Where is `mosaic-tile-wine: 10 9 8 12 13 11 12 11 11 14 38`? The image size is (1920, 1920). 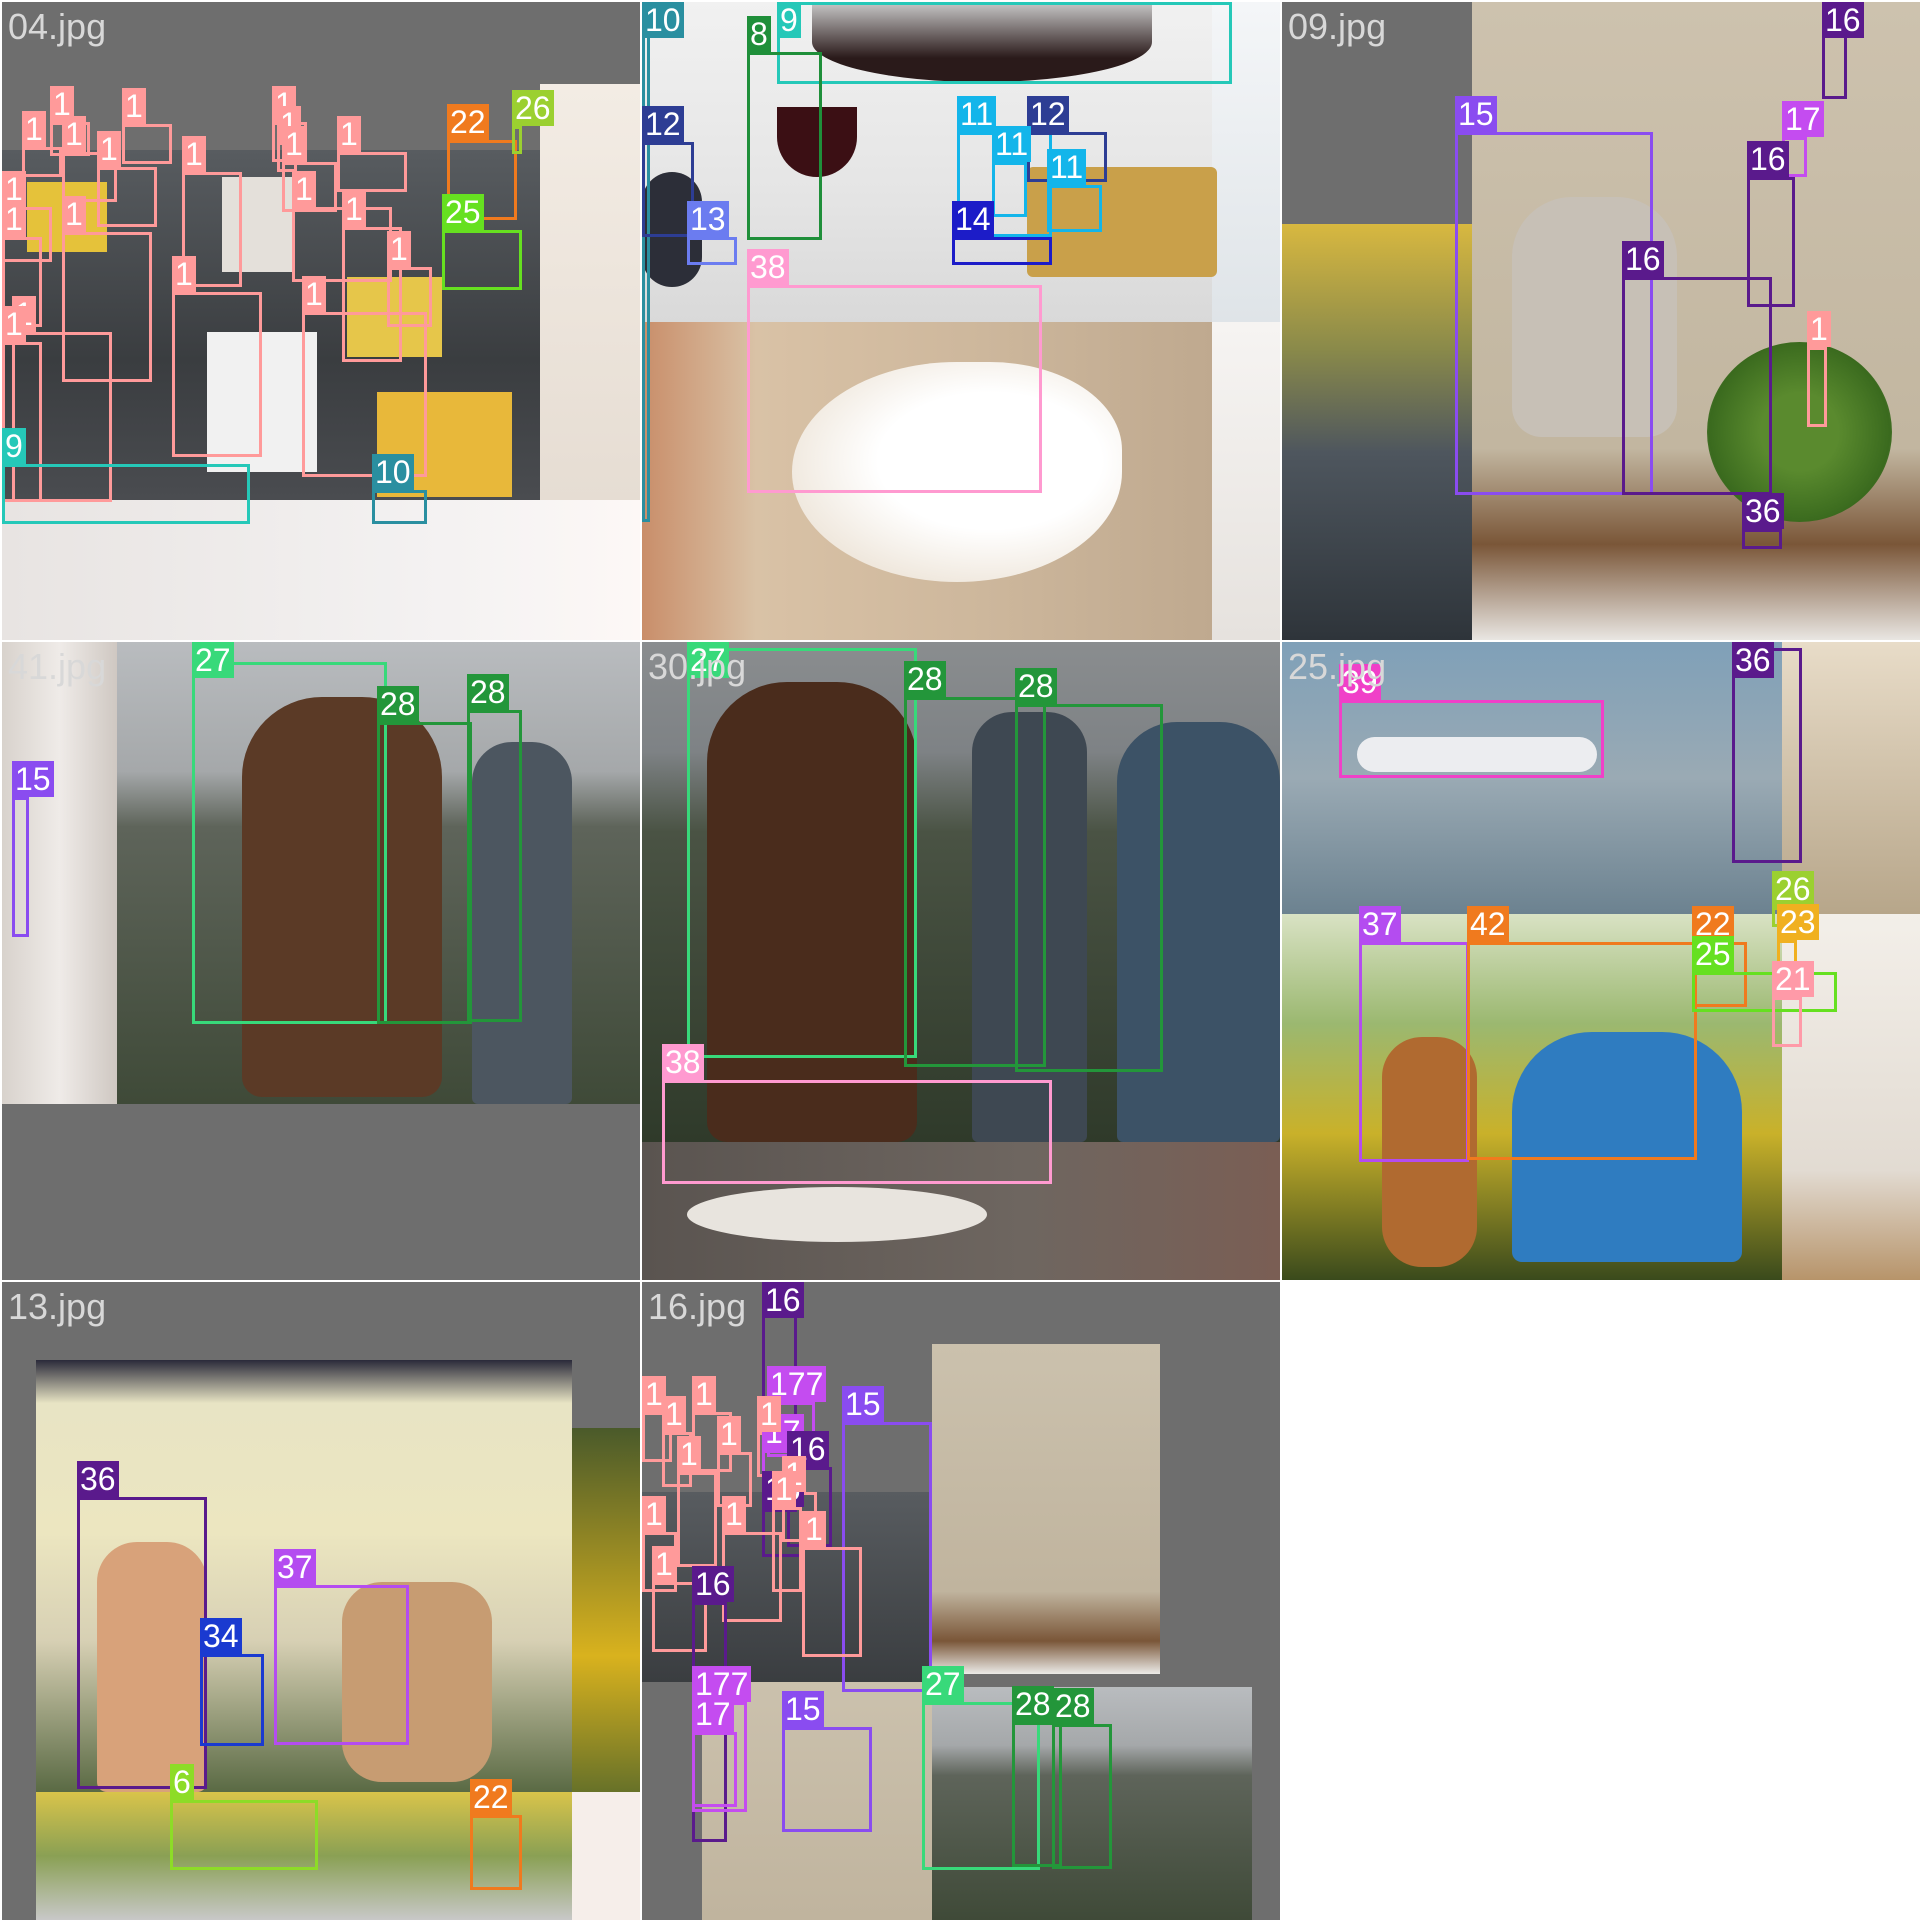 mosaic-tile-wine: 10 9 8 12 13 11 12 11 11 14 38 is located at coordinates (961, 321).